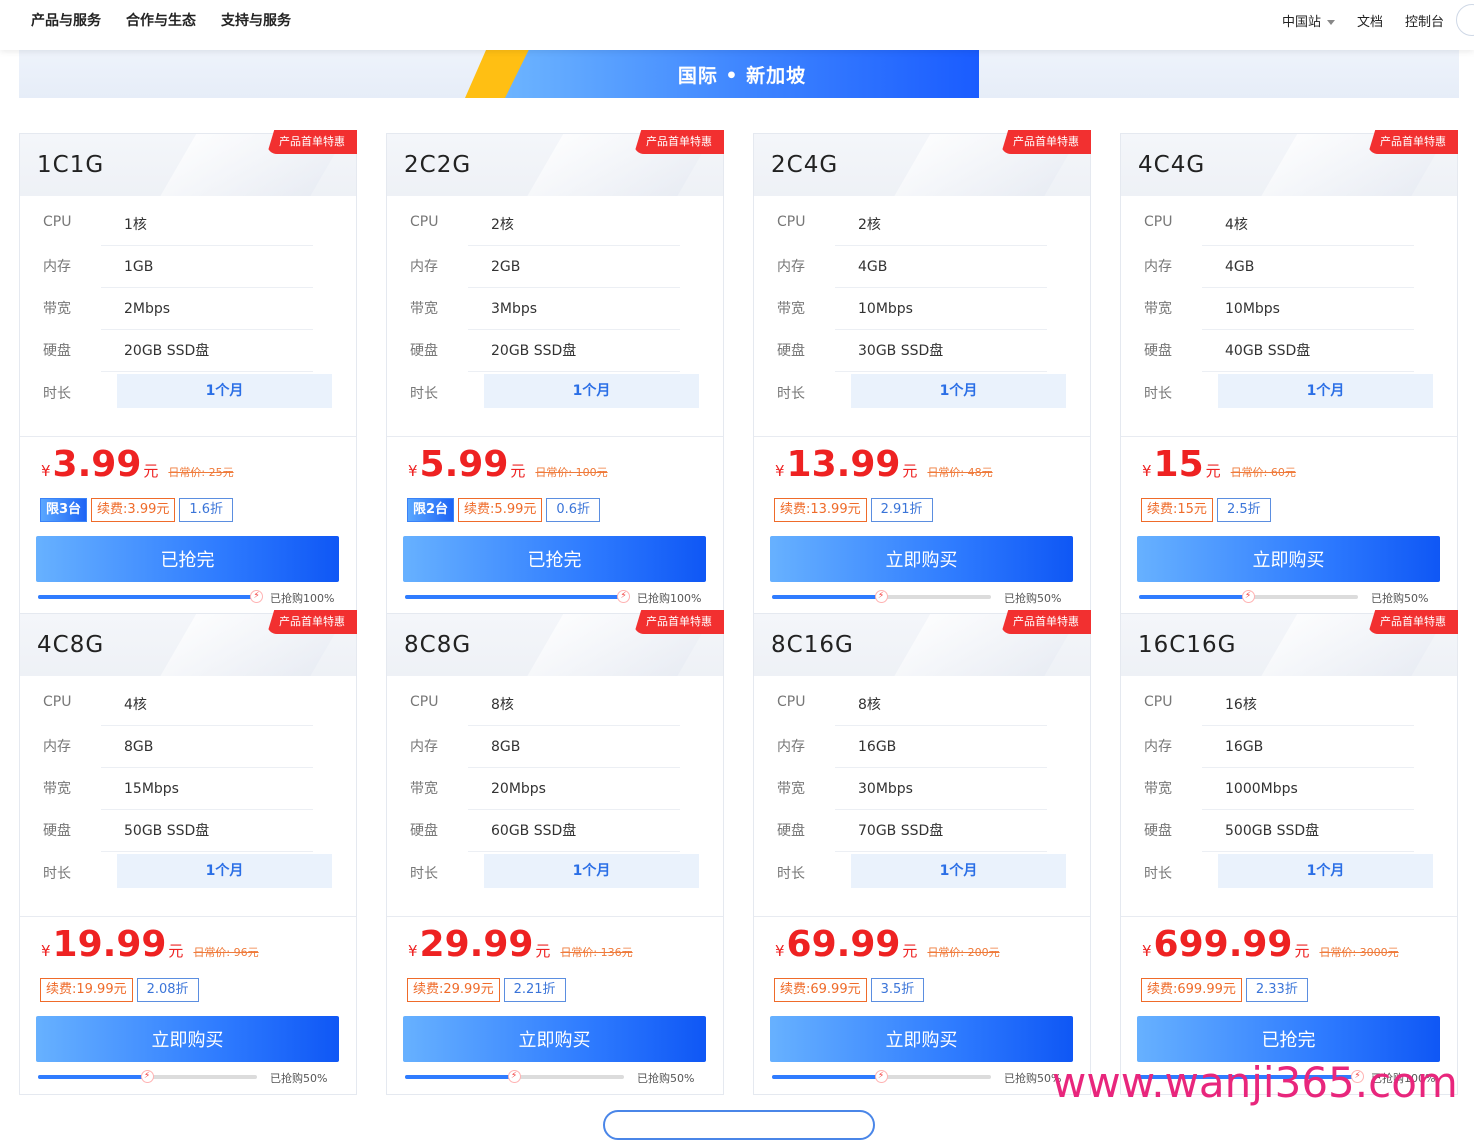 The height and width of the screenshot is (1140, 1474). What do you see at coordinates (464, 464) in the screenshot?
I see `price-value: 5.99` at bounding box center [464, 464].